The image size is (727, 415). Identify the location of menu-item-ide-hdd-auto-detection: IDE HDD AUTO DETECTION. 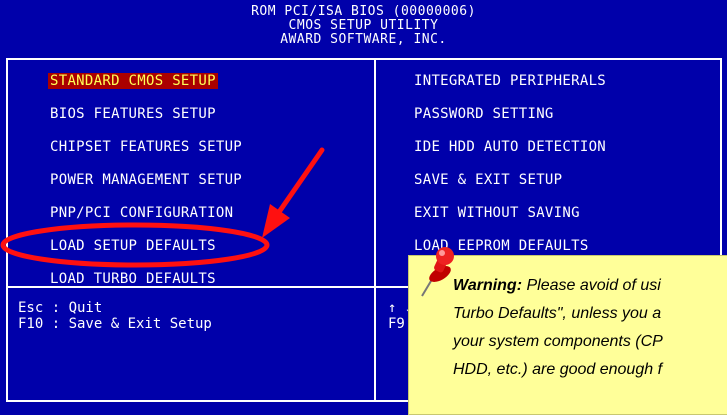
(510, 147).